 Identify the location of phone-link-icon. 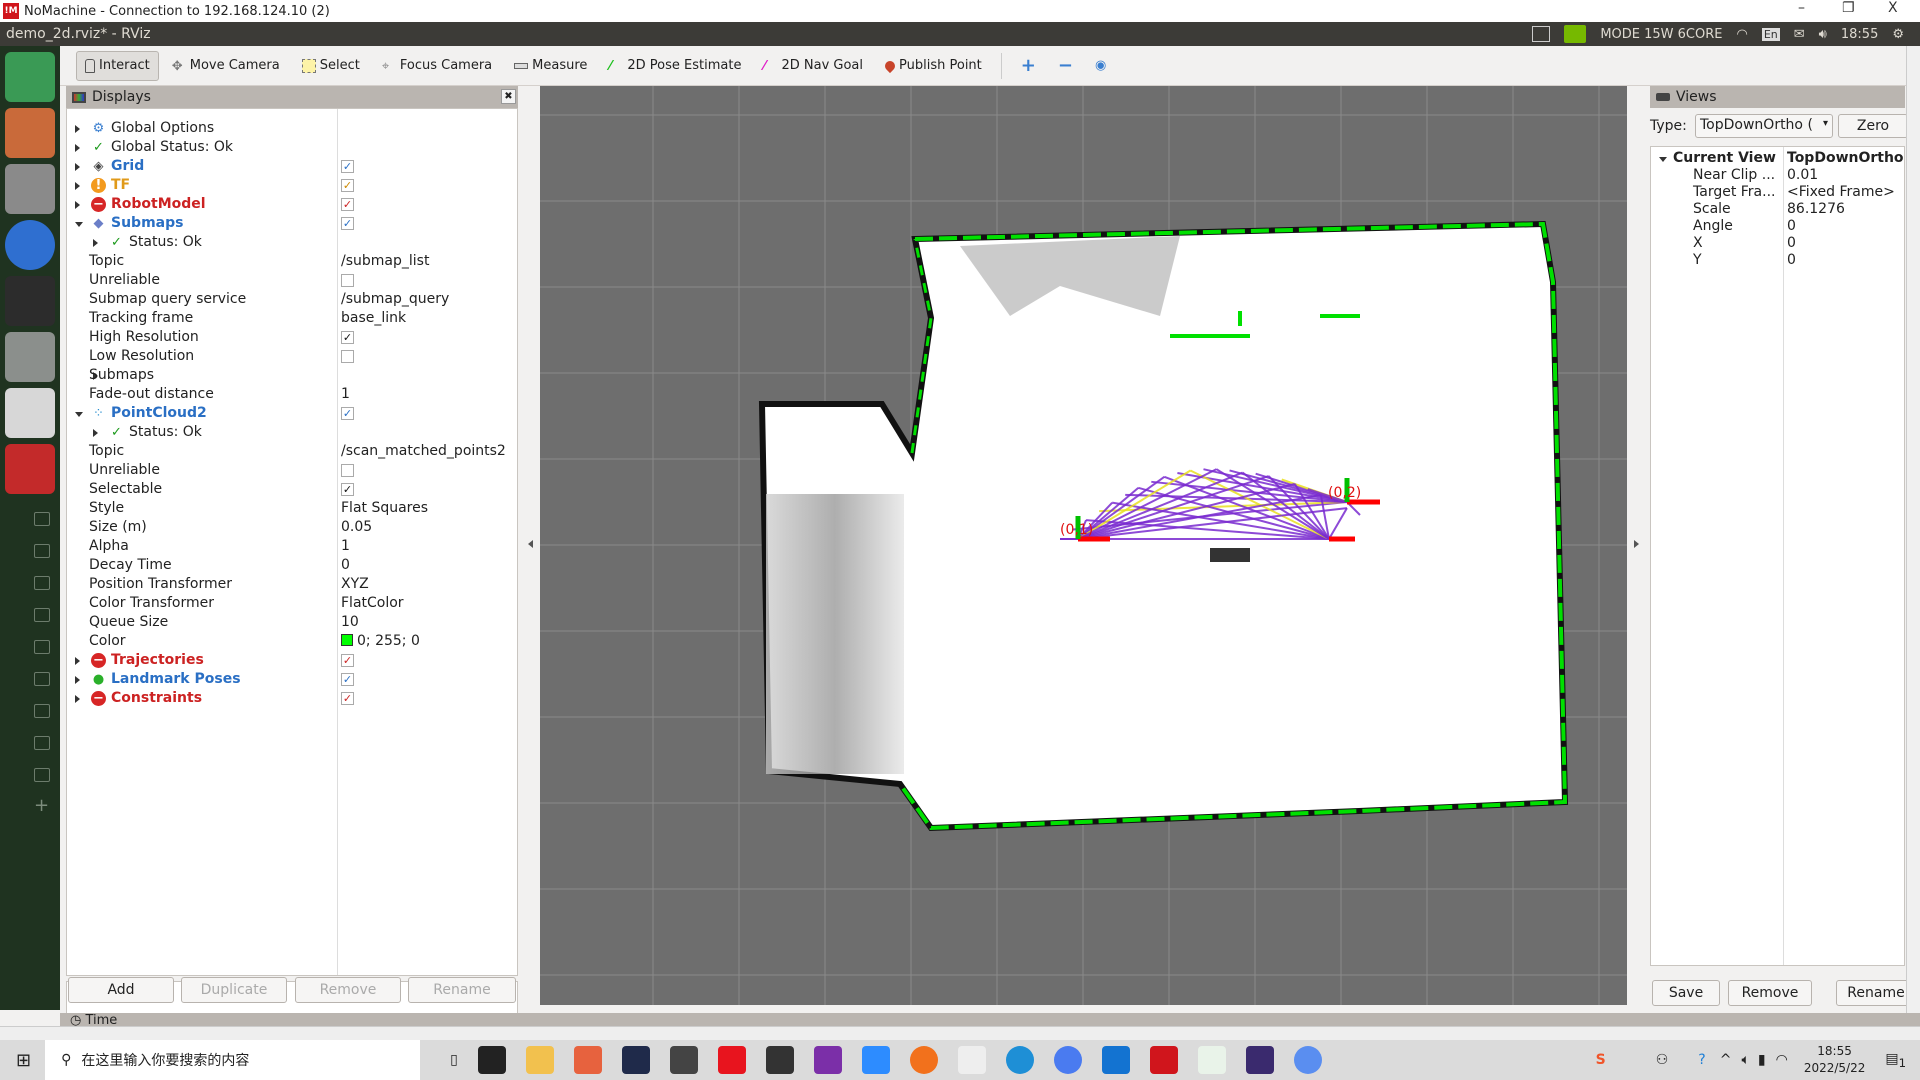
(1115, 1060).